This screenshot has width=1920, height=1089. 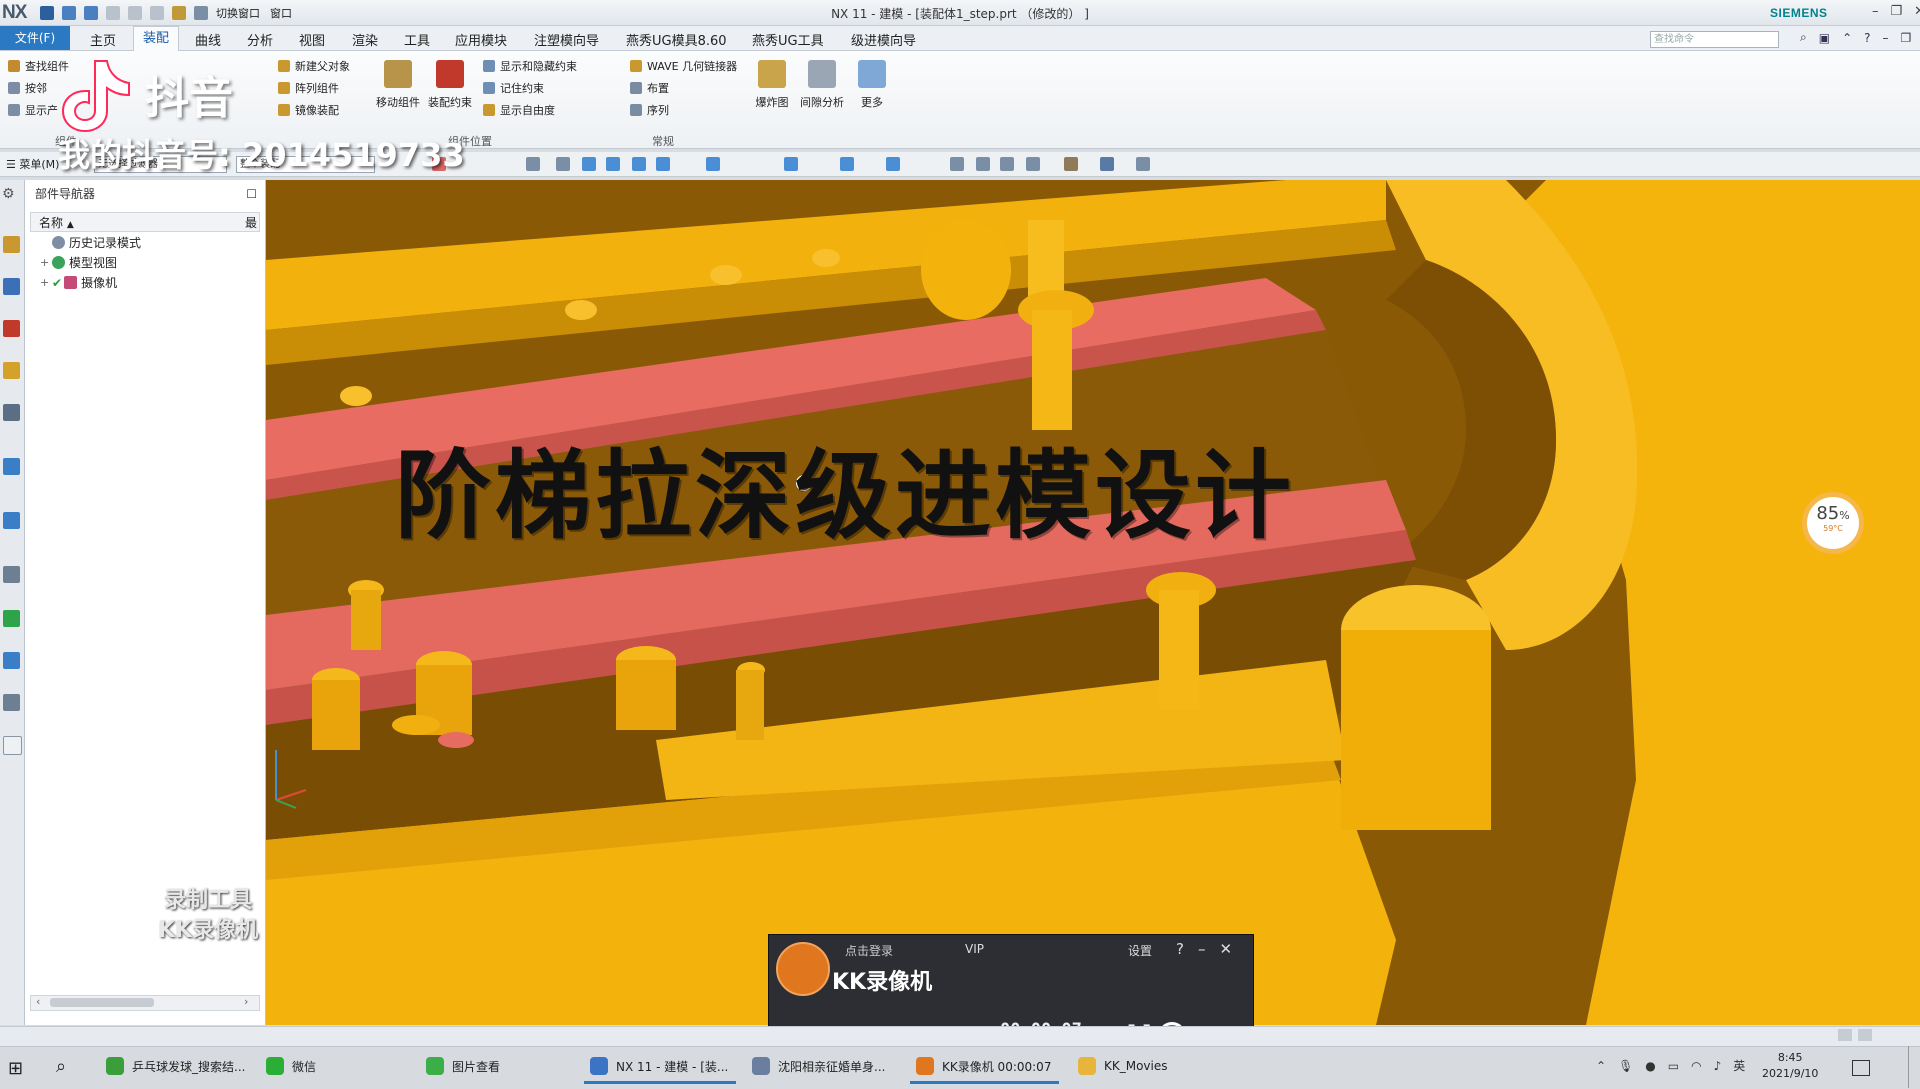 I want to click on tab-yanxiu-mold: 燕秀UG模具8.60, so click(x=676, y=39).